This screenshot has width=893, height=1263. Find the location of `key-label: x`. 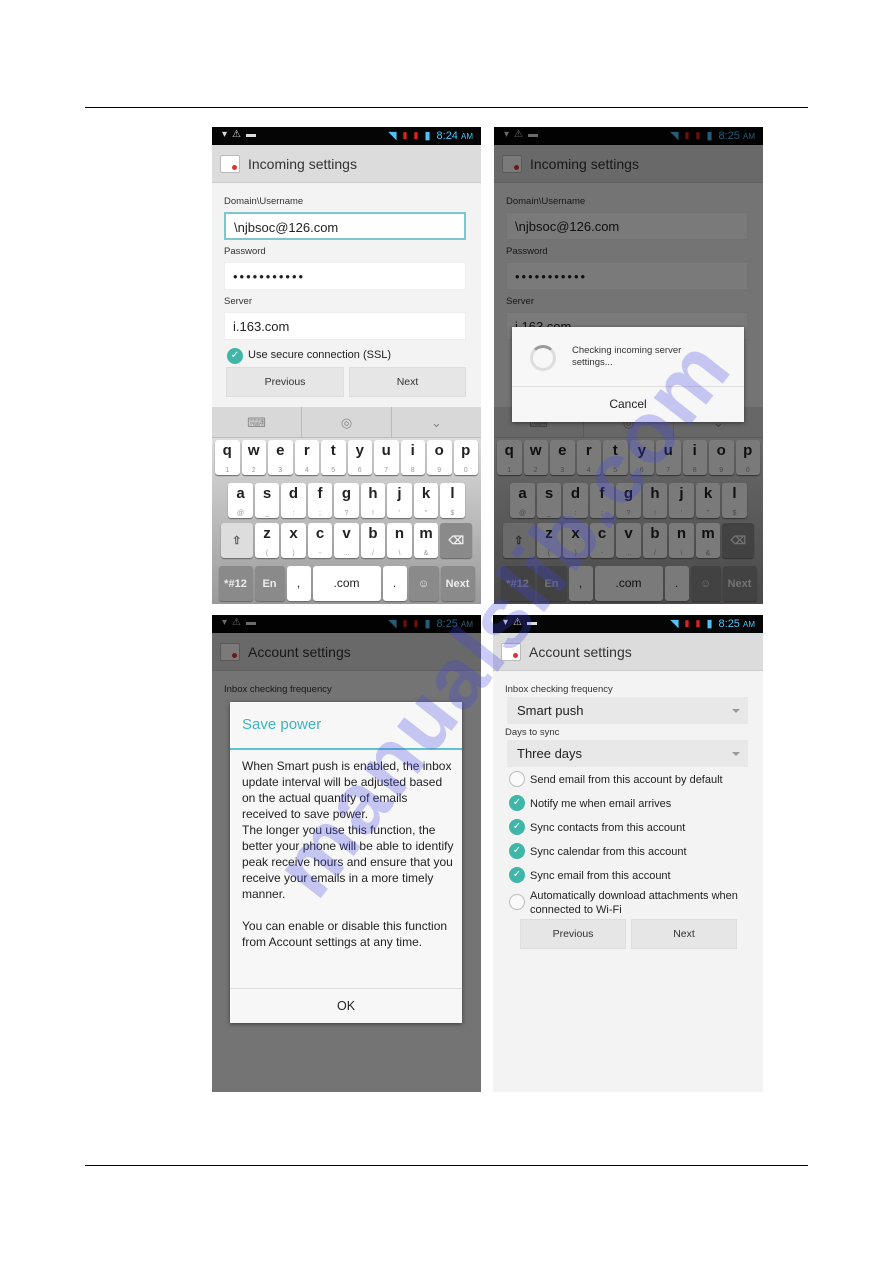

key-label: x is located at coordinates (293, 533).